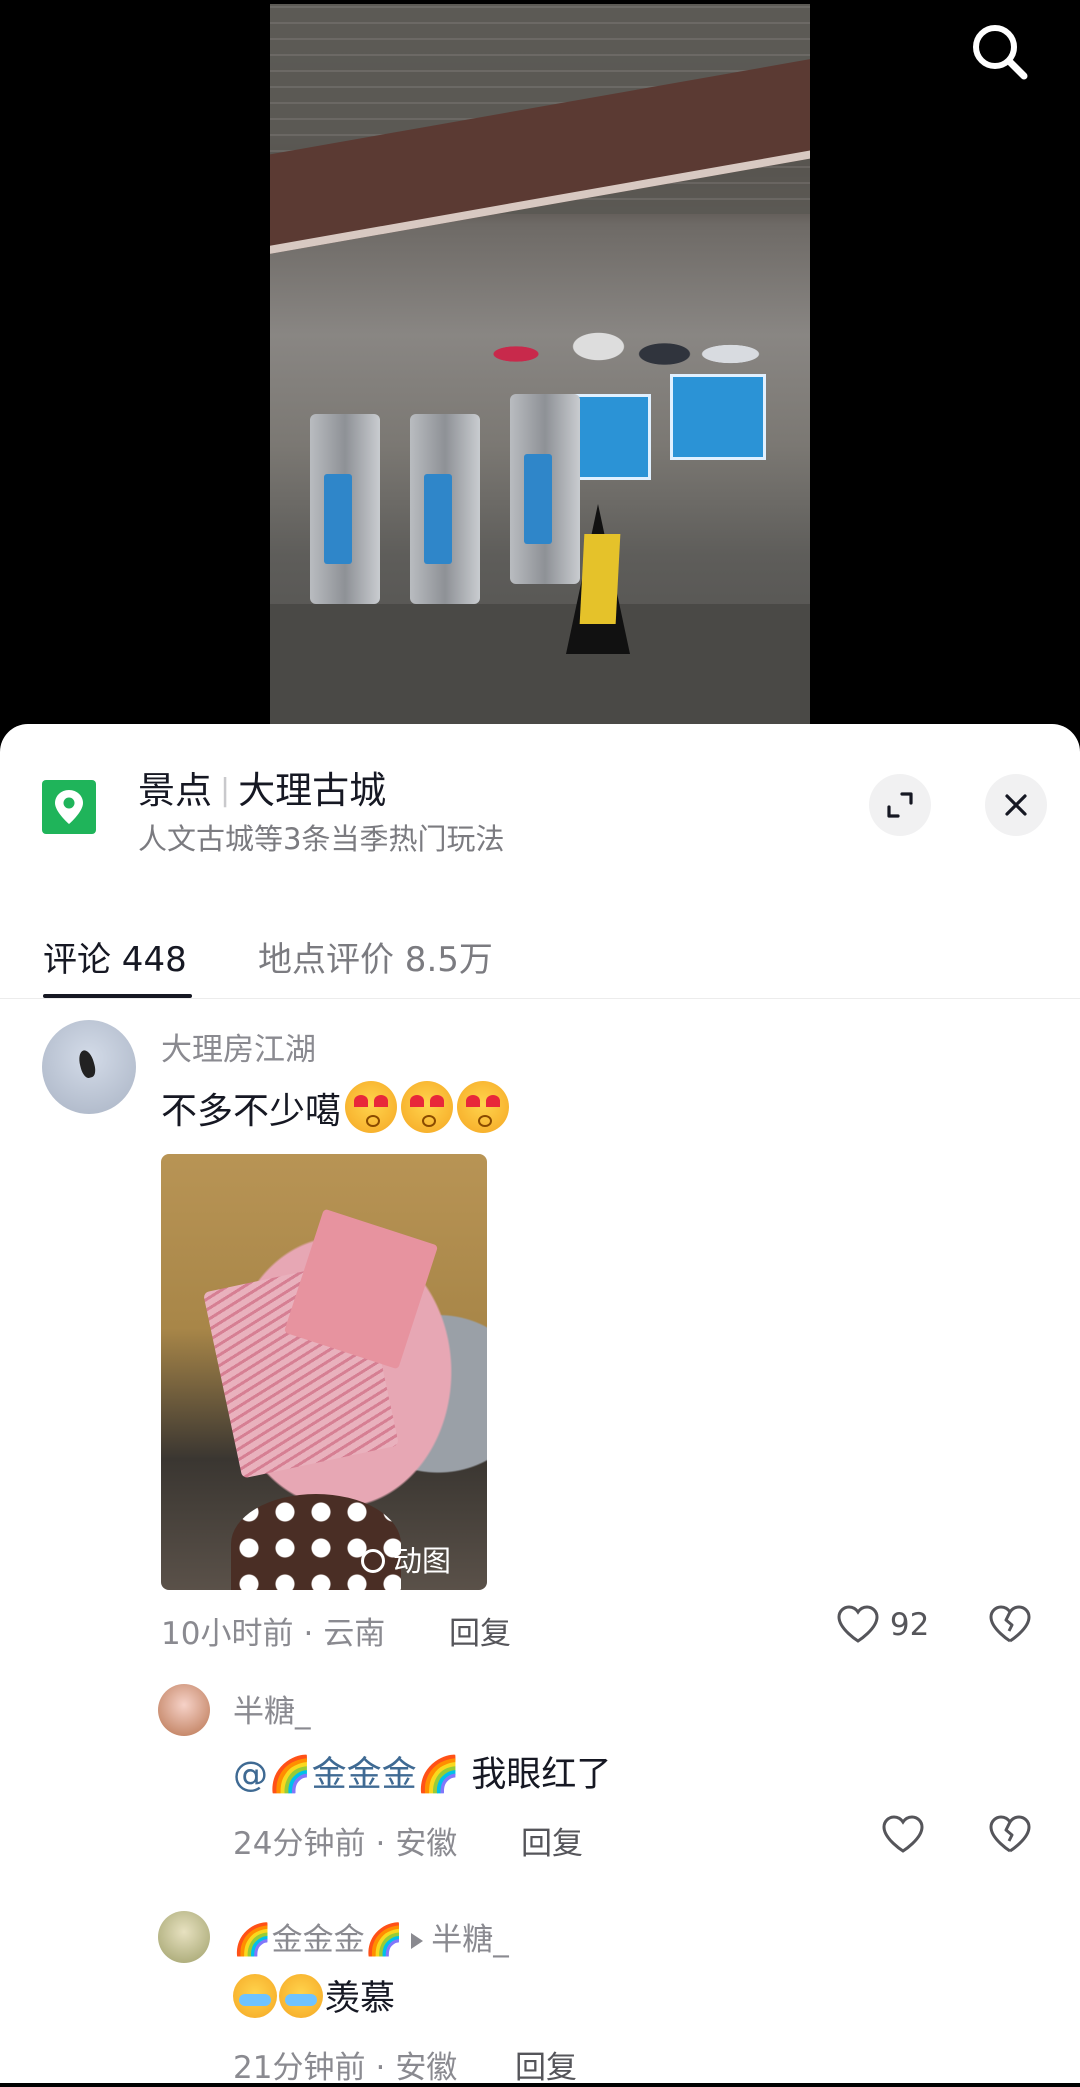 This screenshot has height=2087, width=1080. Describe the element at coordinates (1000, 52) in the screenshot. I see `search-icon` at that location.